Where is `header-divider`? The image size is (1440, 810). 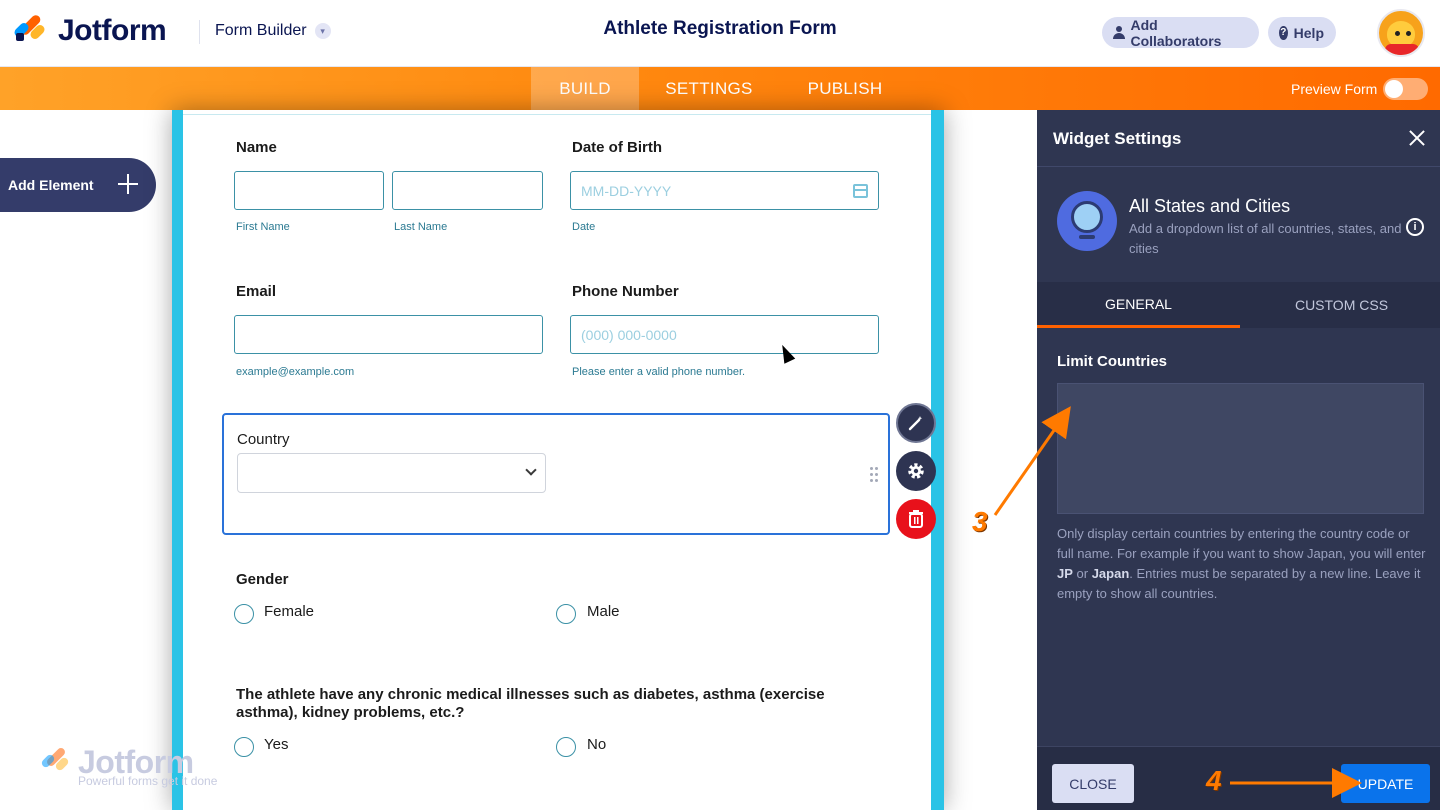
header-divider is located at coordinates (199, 32).